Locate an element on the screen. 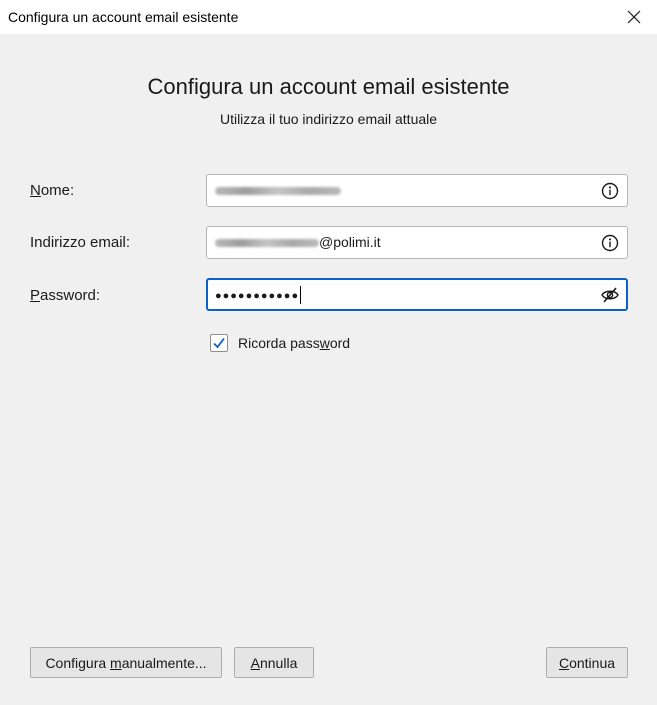 The width and height of the screenshot is (657, 705). remember-password-checkbox is located at coordinates (219, 343).